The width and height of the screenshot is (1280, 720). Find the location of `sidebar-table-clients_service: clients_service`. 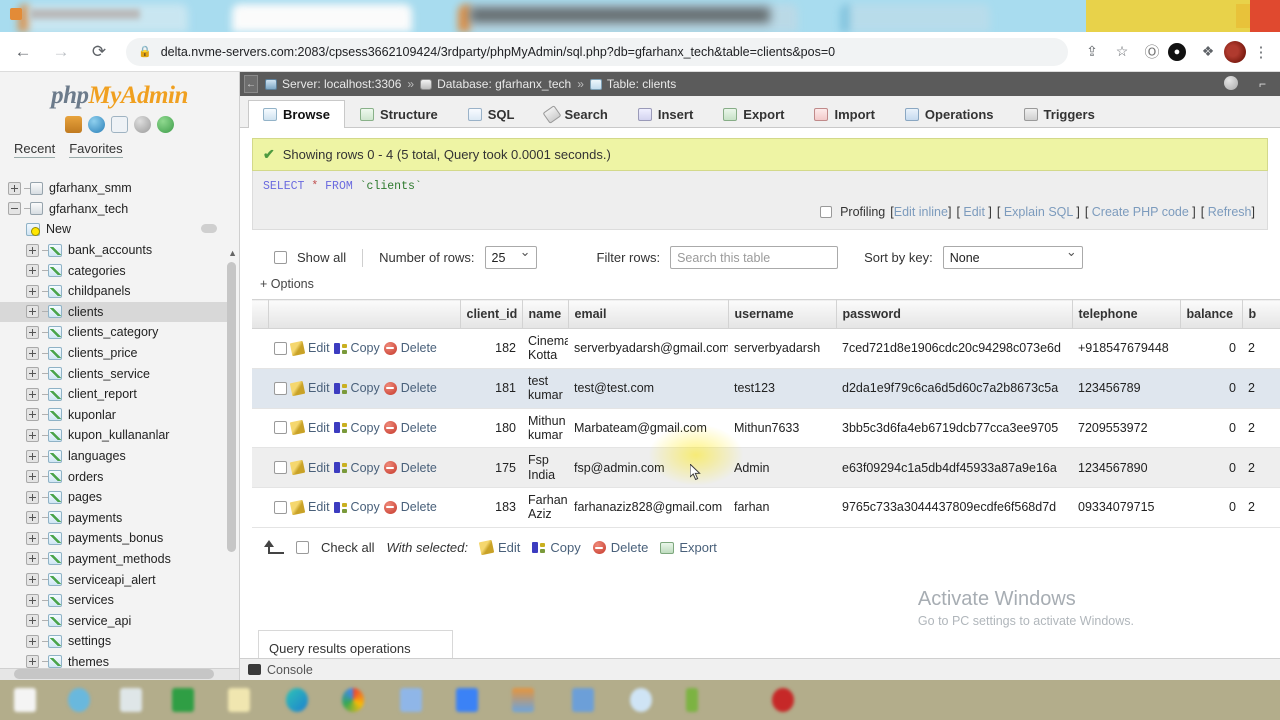

sidebar-table-clients_service: clients_service is located at coordinates (117, 373).